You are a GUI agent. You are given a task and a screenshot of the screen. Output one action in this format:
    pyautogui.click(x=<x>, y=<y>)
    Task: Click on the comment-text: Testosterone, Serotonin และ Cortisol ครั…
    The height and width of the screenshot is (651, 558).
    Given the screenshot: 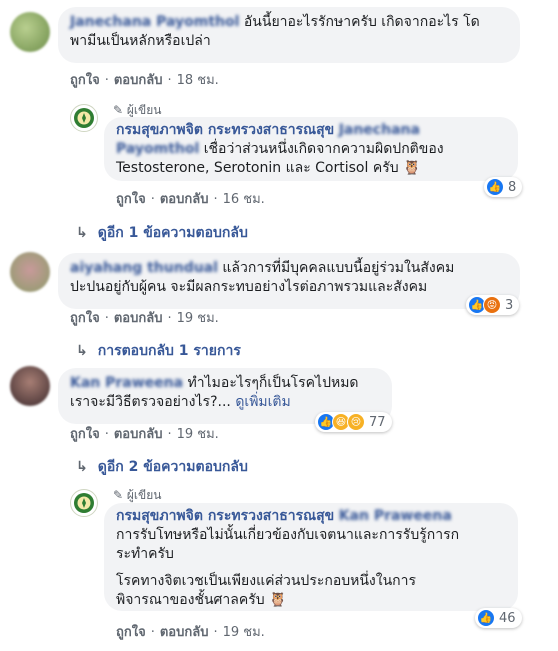 What is the action you would take?
    pyautogui.click(x=257, y=168)
    